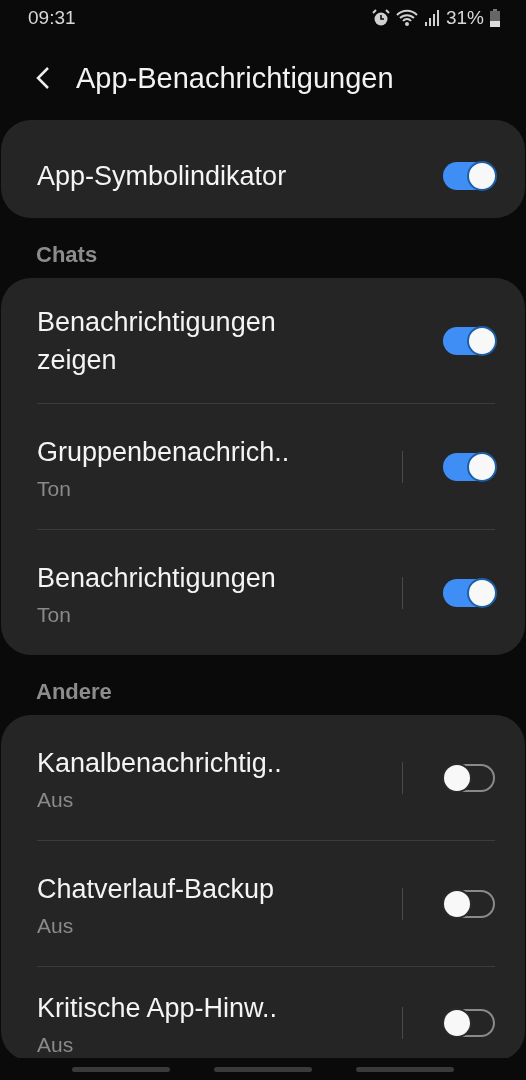 Image resolution: width=526 pixels, height=1080 pixels. I want to click on back-icon, so click(43, 78).